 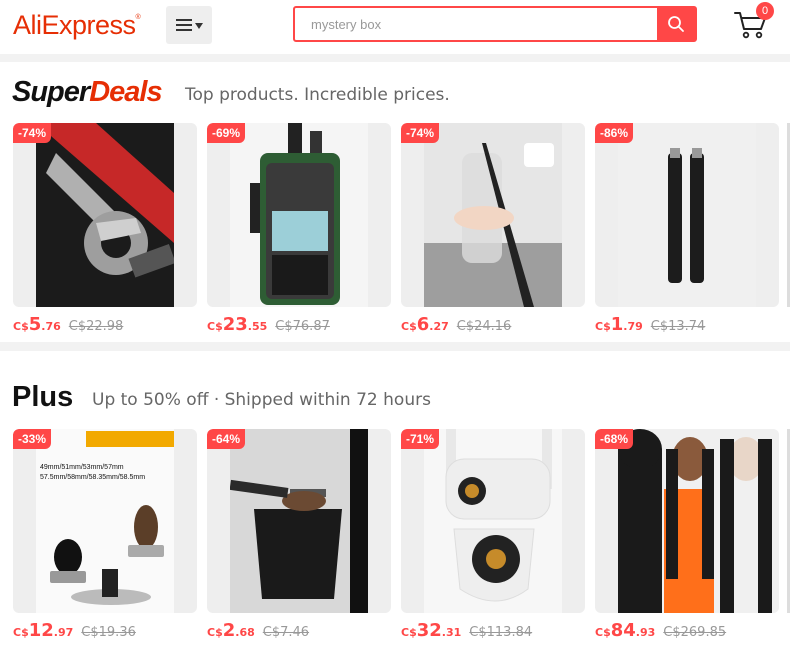 What do you see at coordinates (765, 11) in the screenshot?
I see `cart-count-badge: 0` at bounding box center [765, 11].